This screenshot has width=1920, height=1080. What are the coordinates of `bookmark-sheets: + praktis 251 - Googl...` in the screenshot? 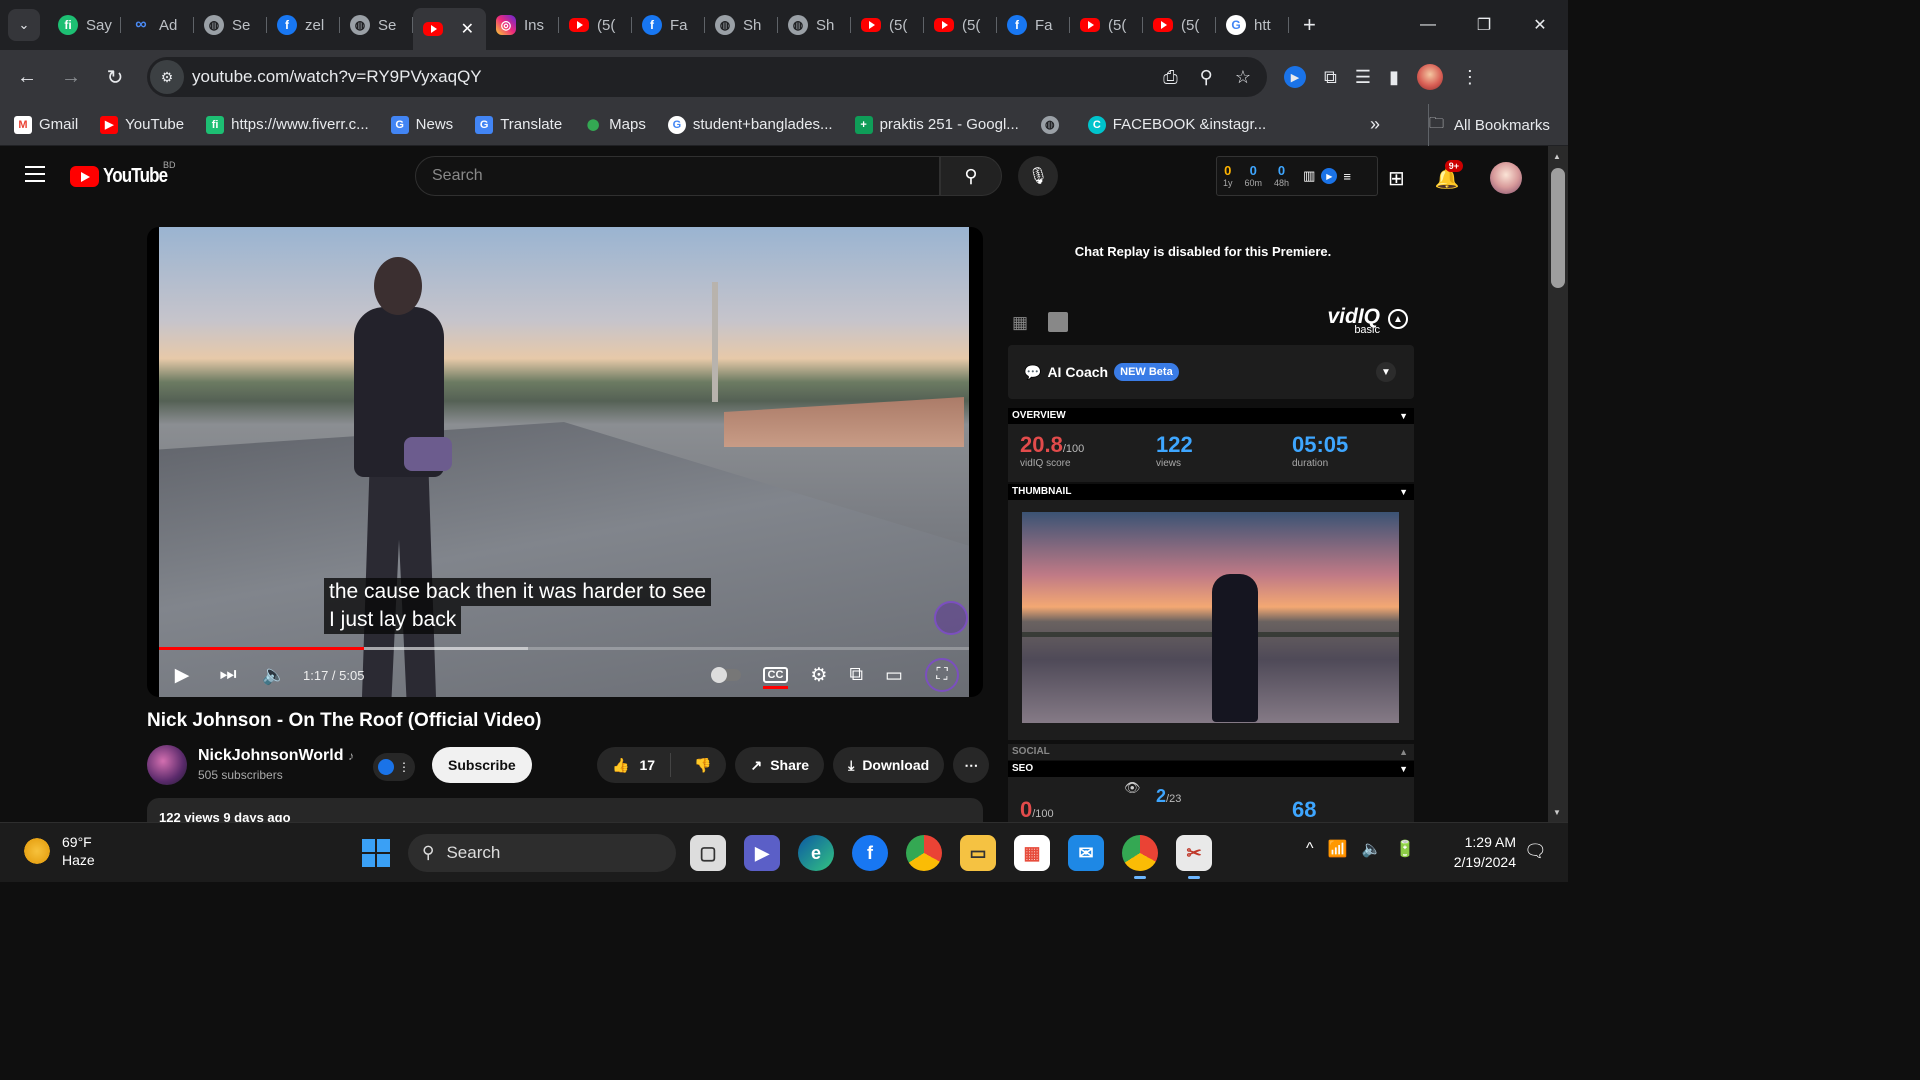 It's located at (936, 124).